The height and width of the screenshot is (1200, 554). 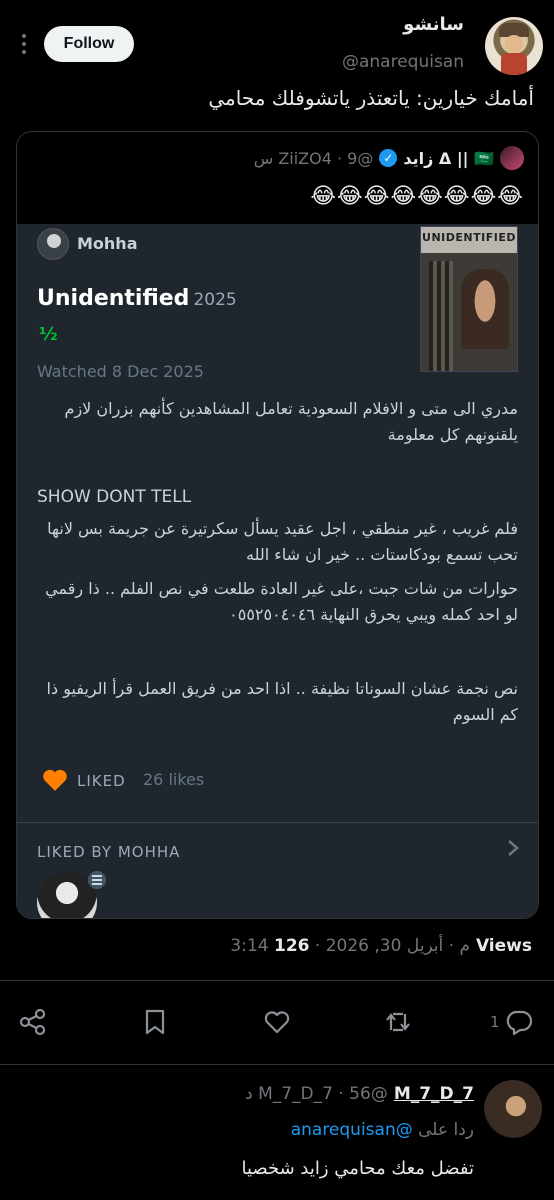 What do you see at coordinates (101, 781) in the screenshot?
I see `liked-label: LIKED` at bounding box center [101, 781].